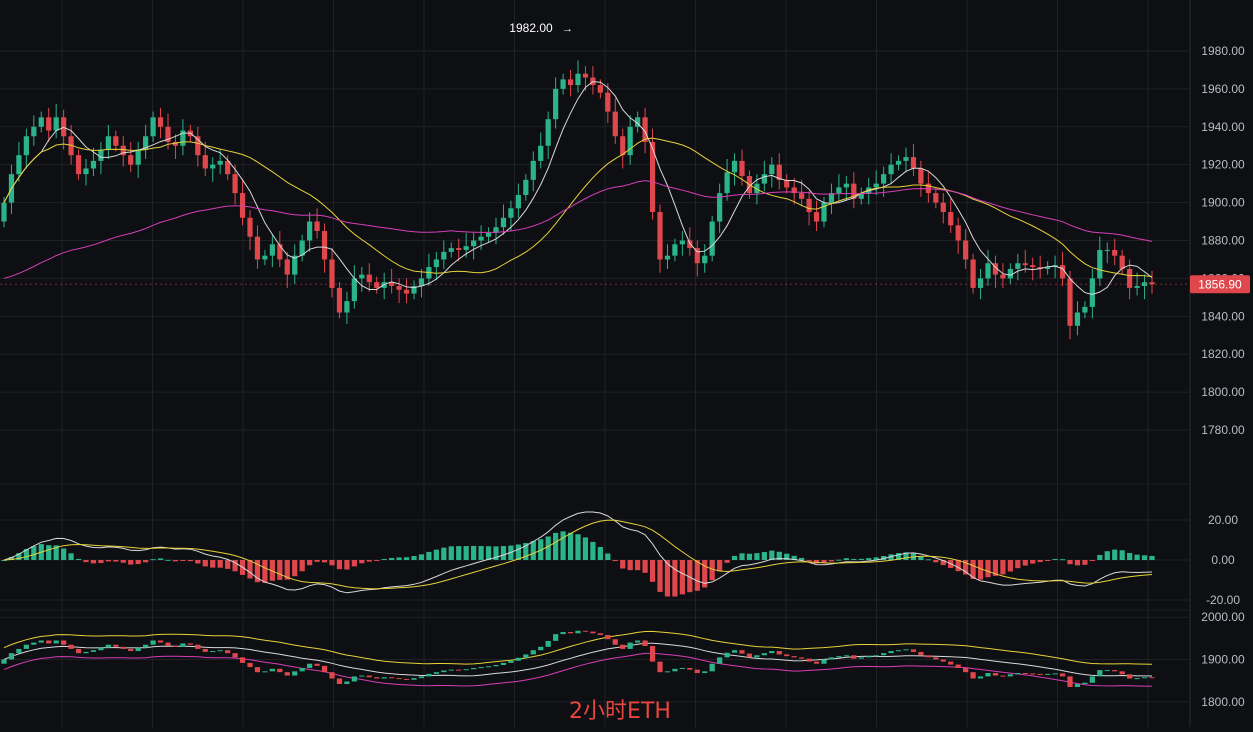  What do you see at coordinates (1220, 284) in the screenshot?
I see `last-price-tag-text: 1856.90` at bounding box center [1220, 284].